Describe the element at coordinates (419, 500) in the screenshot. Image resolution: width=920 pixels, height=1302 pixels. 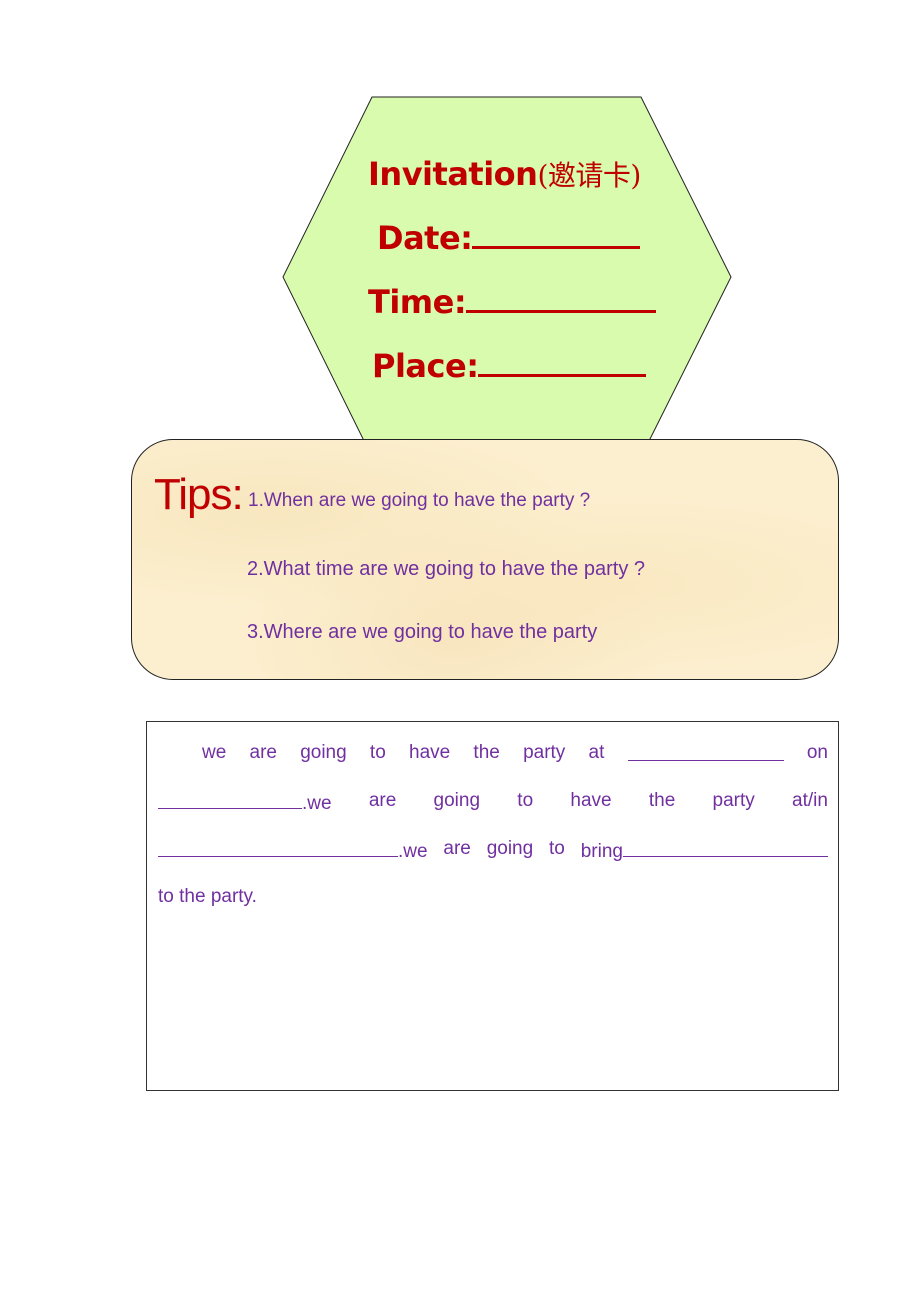
I see `tip-item: 1.When are we going to have the party ?` at that location.